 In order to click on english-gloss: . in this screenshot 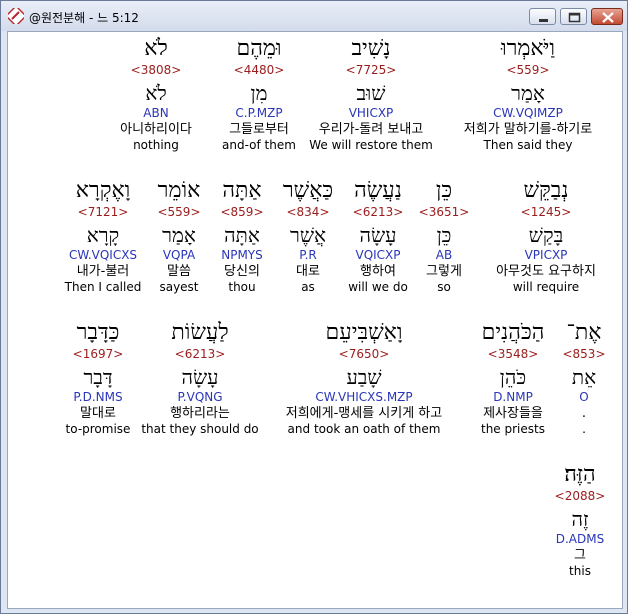, I will do `click(584, 429)`.